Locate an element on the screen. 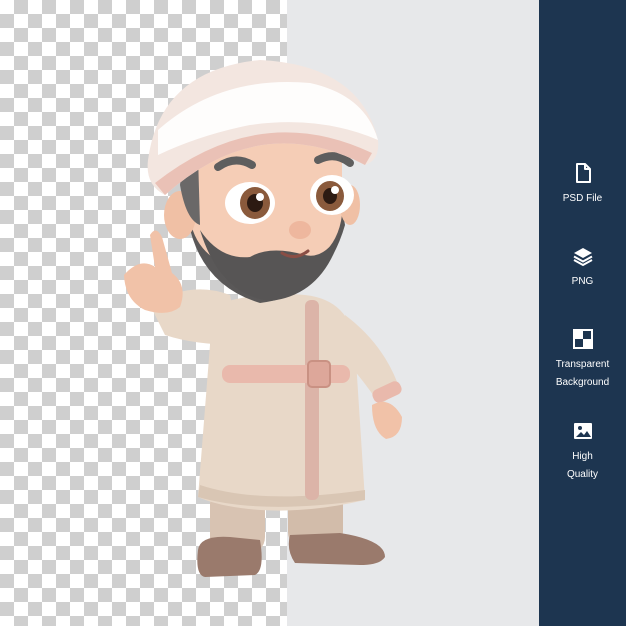 The image size is (626, 626). image-icon is located at coordinates (582, 431).